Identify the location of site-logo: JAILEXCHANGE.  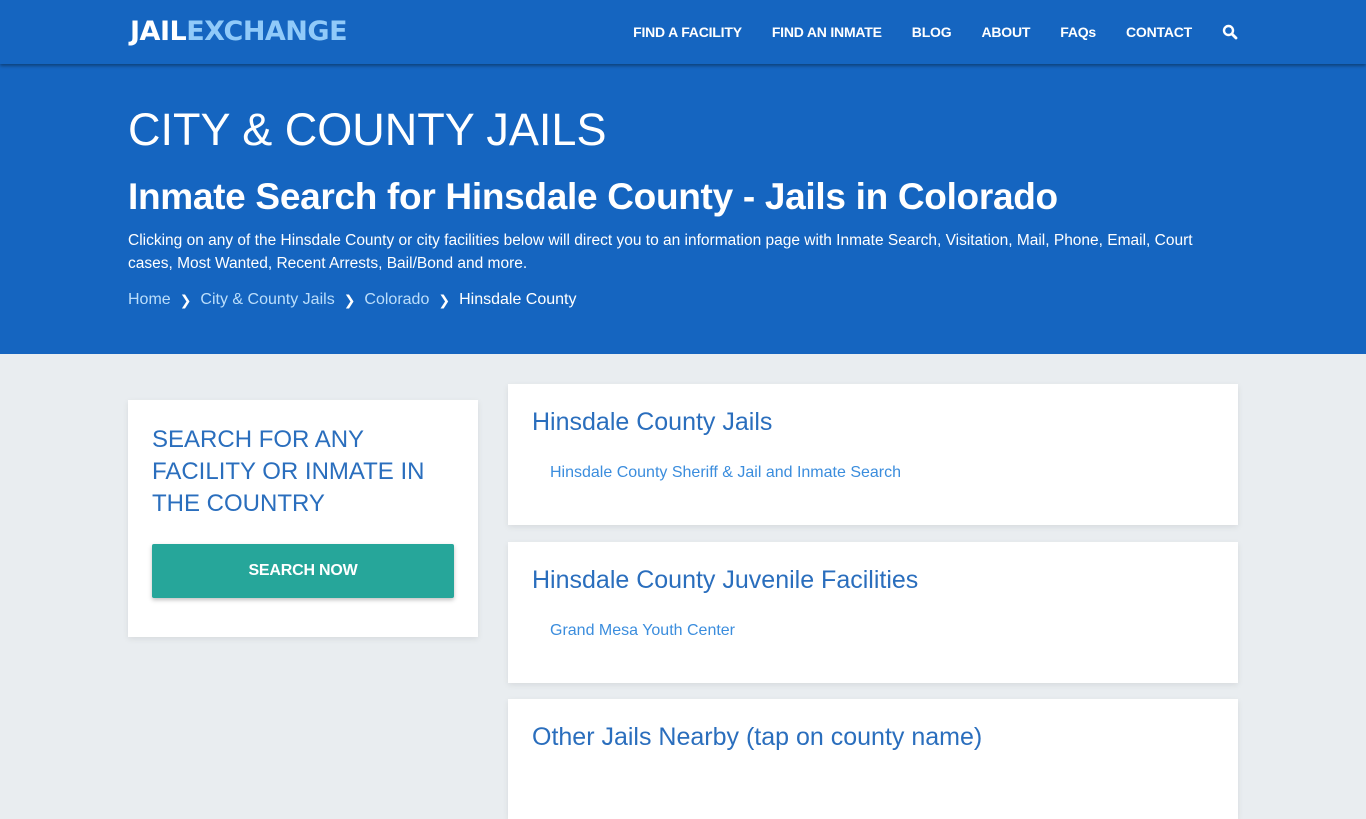
(239, 31).